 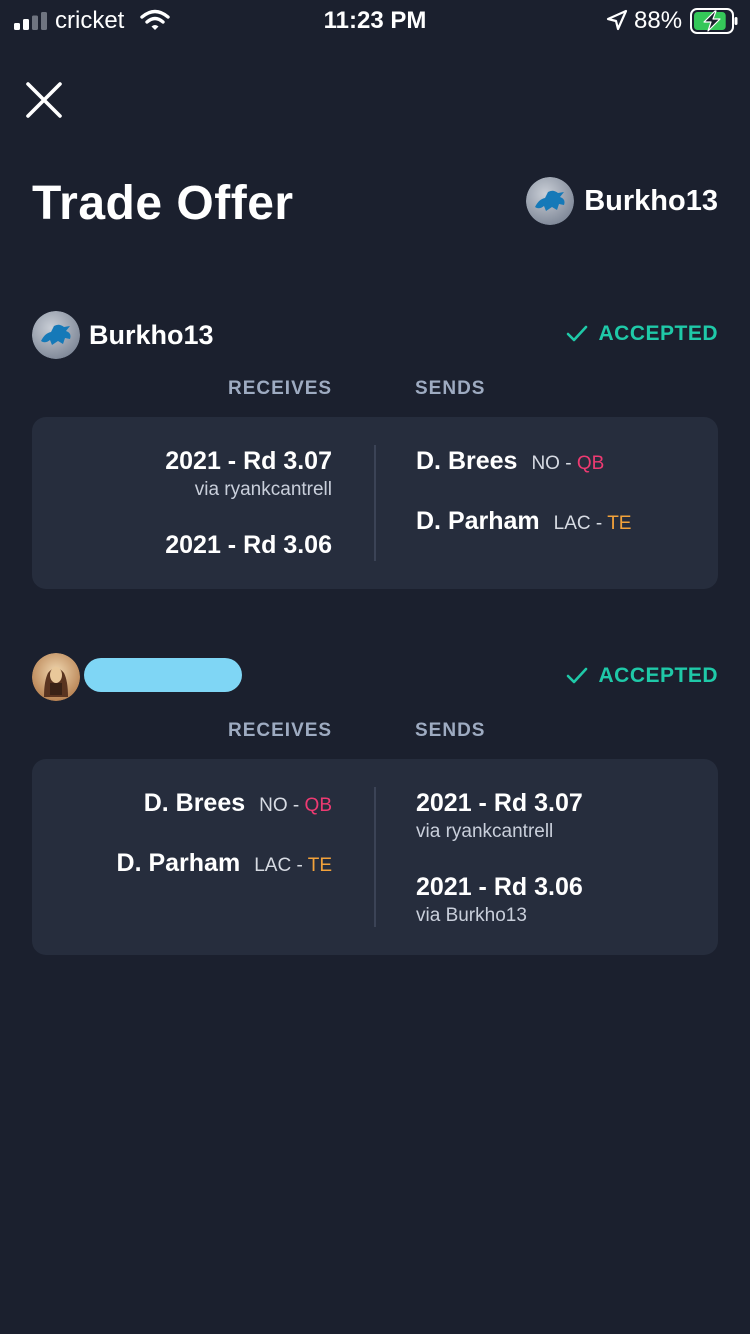 I want to click on redacted-username, so click(x=163, y=675).